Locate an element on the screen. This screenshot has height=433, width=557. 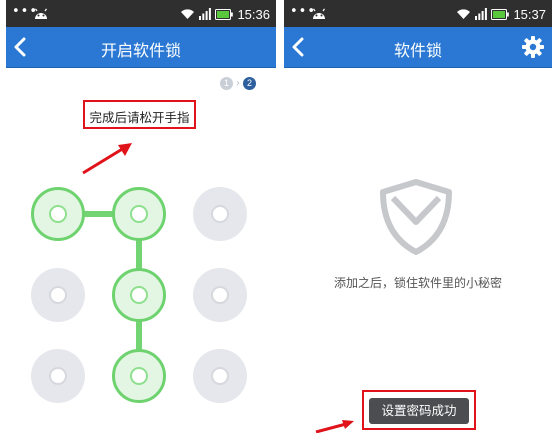
gear-icon is located at coordinates (533, 47).